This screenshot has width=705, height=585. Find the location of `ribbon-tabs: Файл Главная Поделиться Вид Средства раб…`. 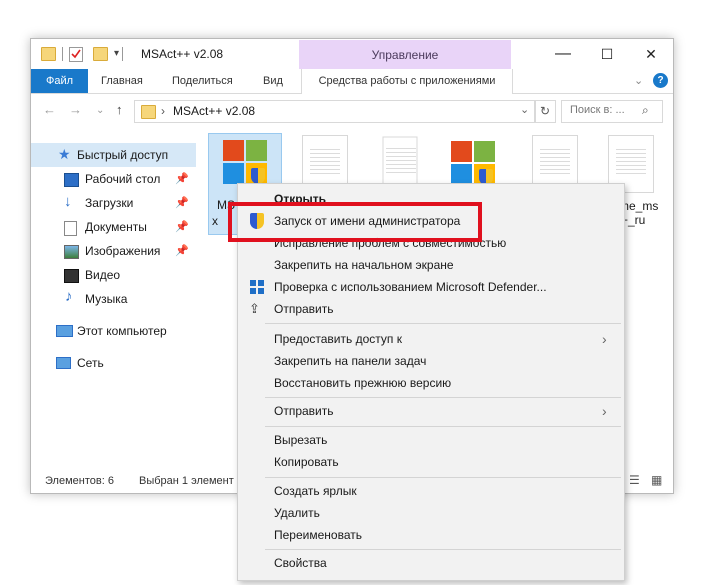

ribbon-tabs: Файл Главная Поделиться Вид Средства раб… is located at coordinates (352, 81).